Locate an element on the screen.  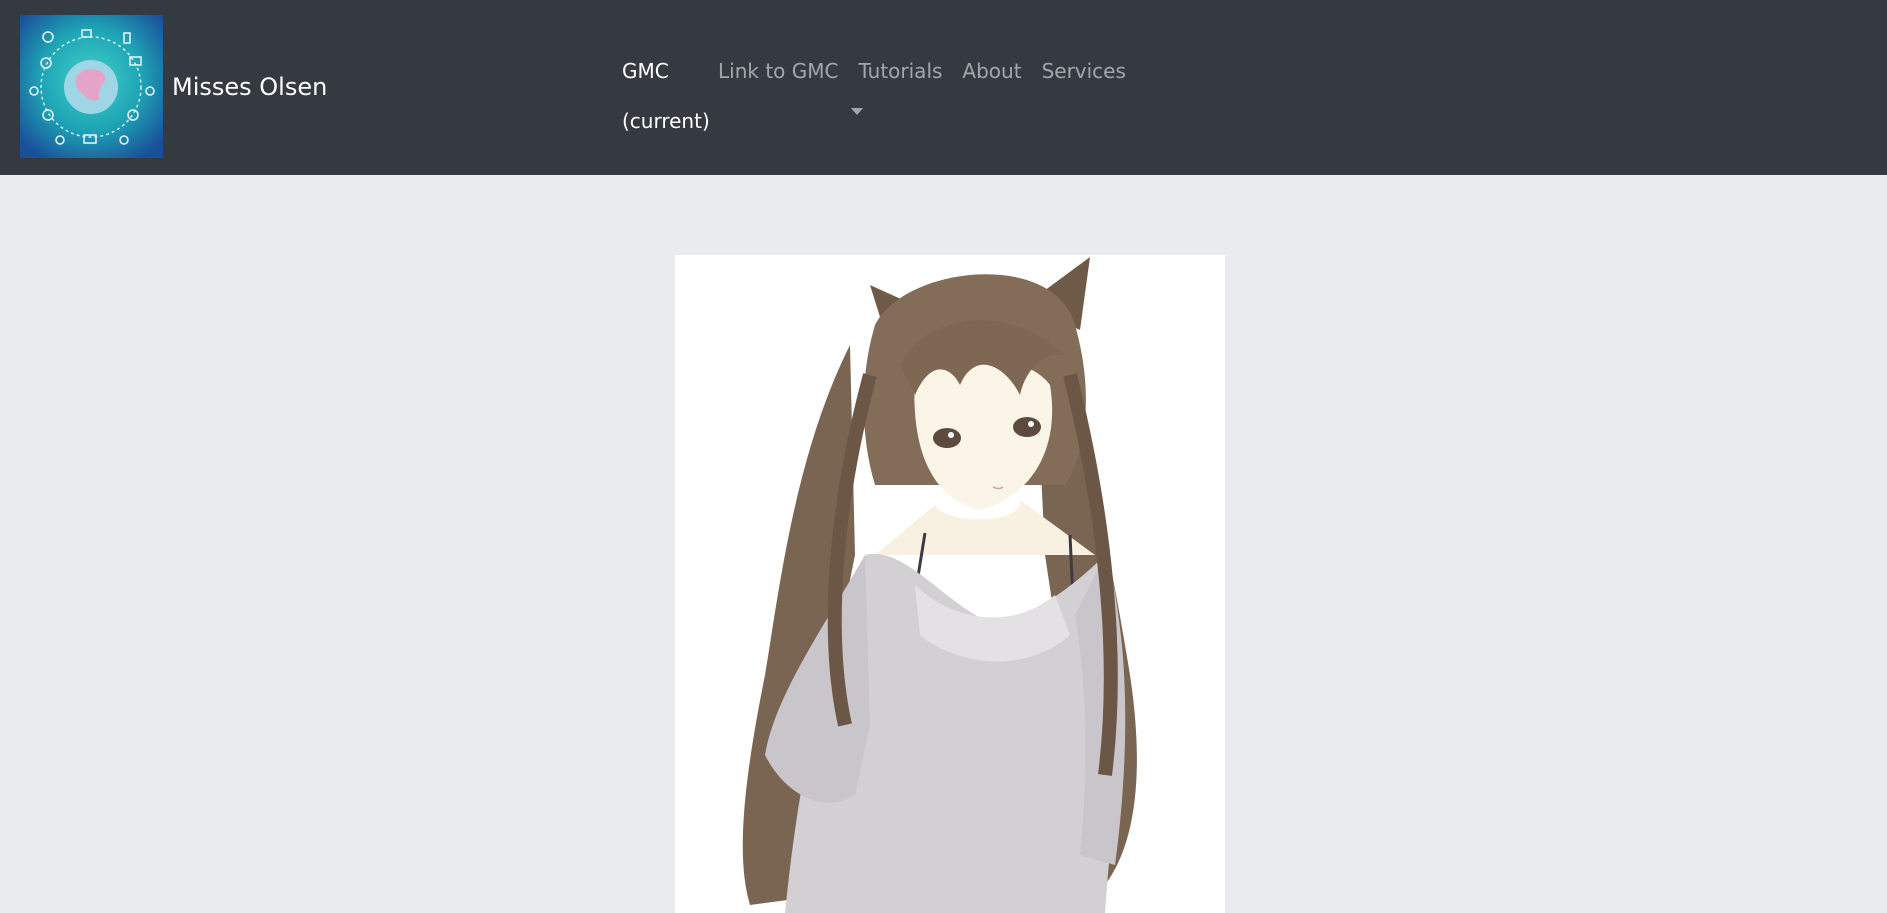
nav-current-indicator: (current) is located at coordinates (666, 121).